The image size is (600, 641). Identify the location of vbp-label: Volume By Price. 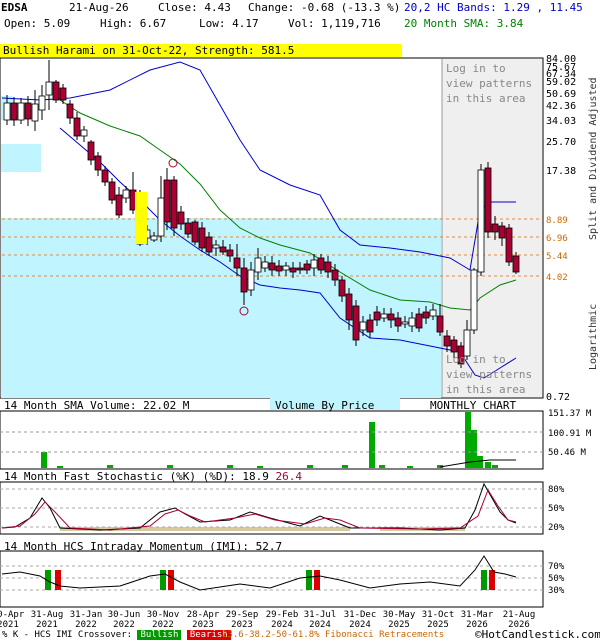
(325, 405).